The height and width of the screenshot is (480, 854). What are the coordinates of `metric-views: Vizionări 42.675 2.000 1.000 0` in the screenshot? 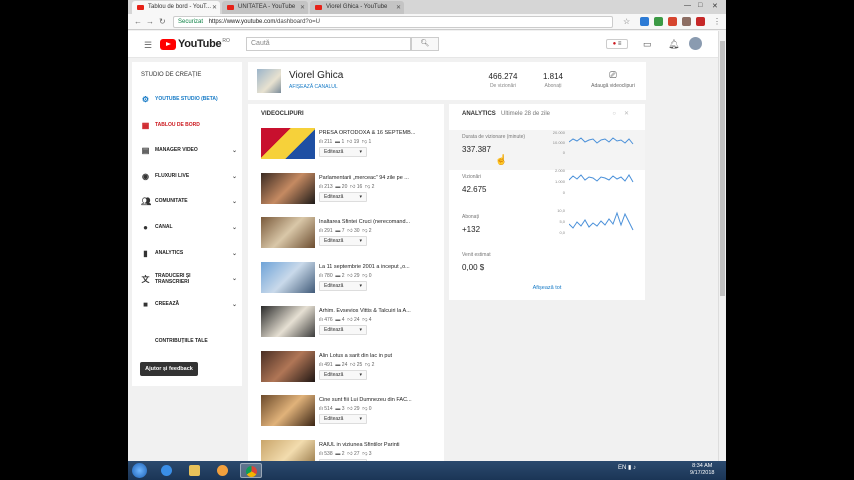 It's located at (547, 189).